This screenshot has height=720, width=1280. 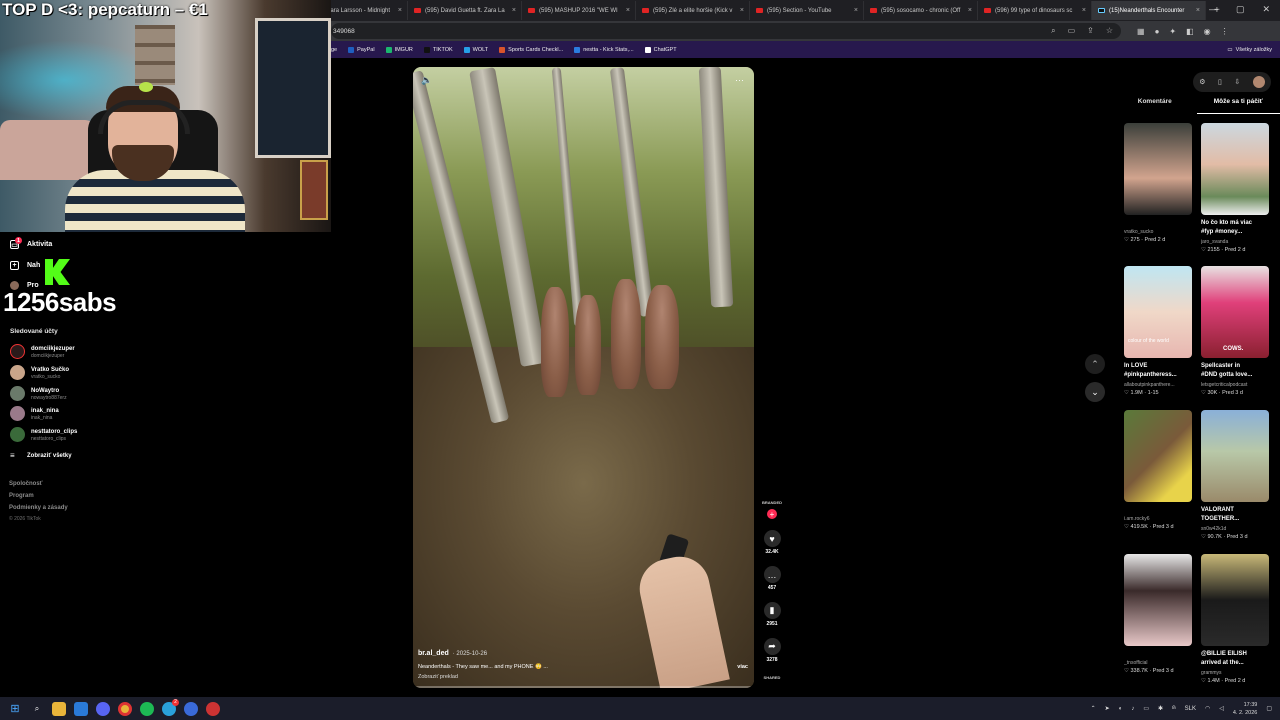 What do you see at coordinates (726, 31) in the screenshot?
I see `url-field: 349068 ⌕ ▭ ⇪ ☆` at bounding box center [726, 31].